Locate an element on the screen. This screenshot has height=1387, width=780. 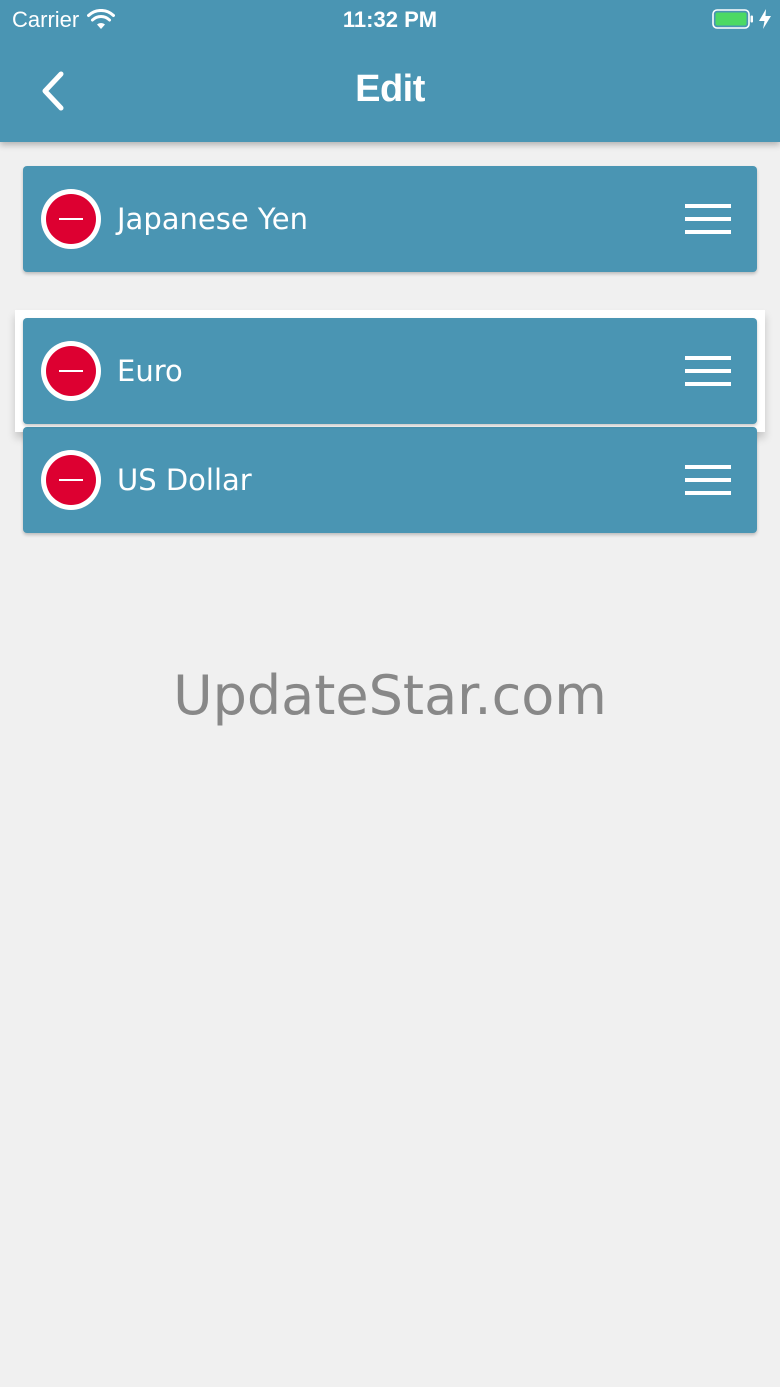
app-header: Carrier 11:32 PM Edit is located at coordinates (390, 71).